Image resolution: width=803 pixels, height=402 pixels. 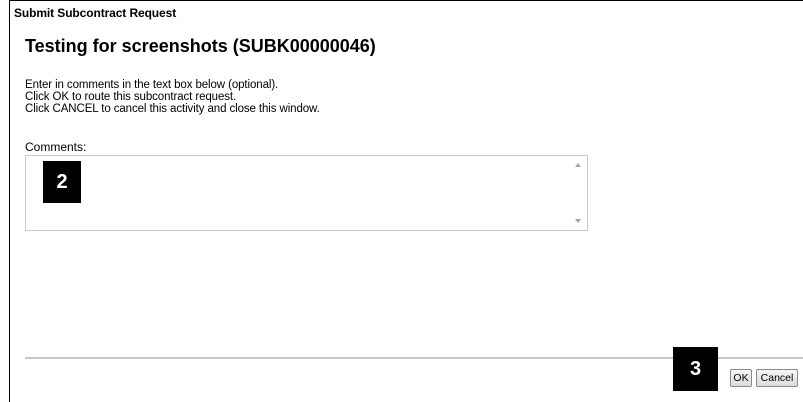 I want to click on comments-textarea, so click(x=298, y=193).